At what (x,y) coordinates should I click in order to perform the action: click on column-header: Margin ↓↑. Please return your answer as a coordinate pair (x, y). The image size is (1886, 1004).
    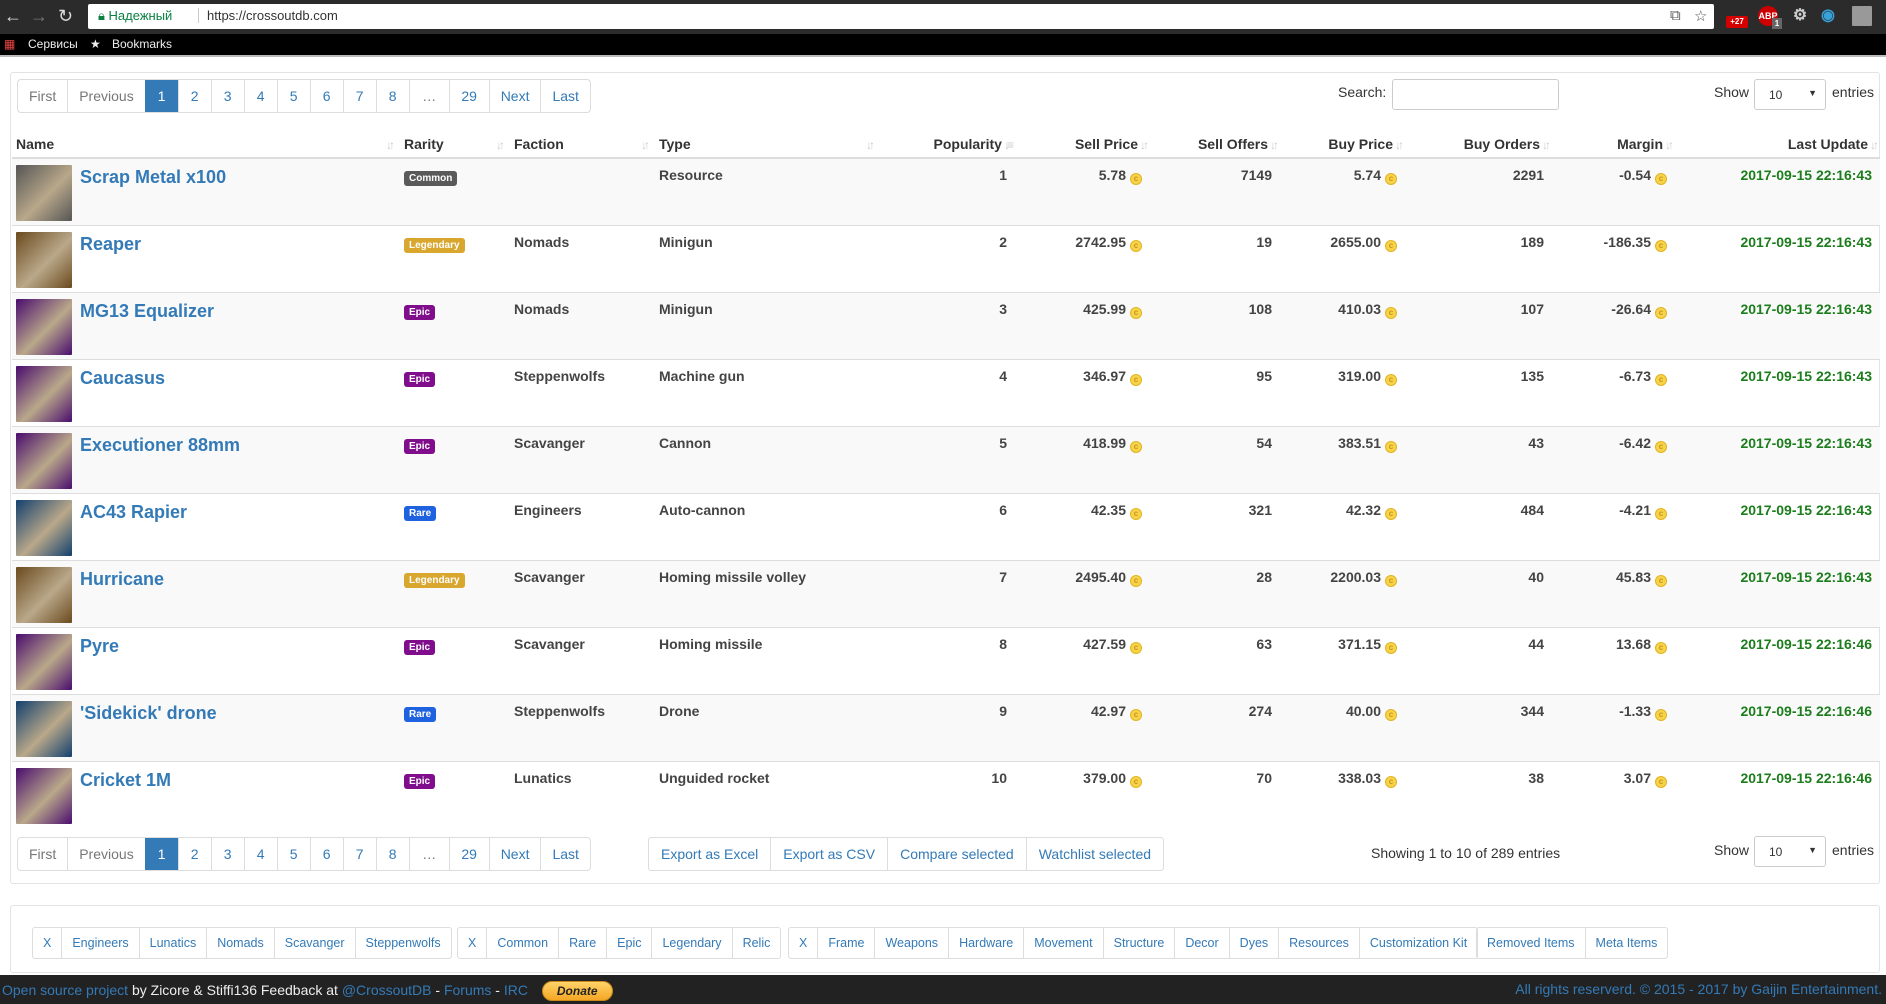
    Looking at the image, I should click on (1613, 145).